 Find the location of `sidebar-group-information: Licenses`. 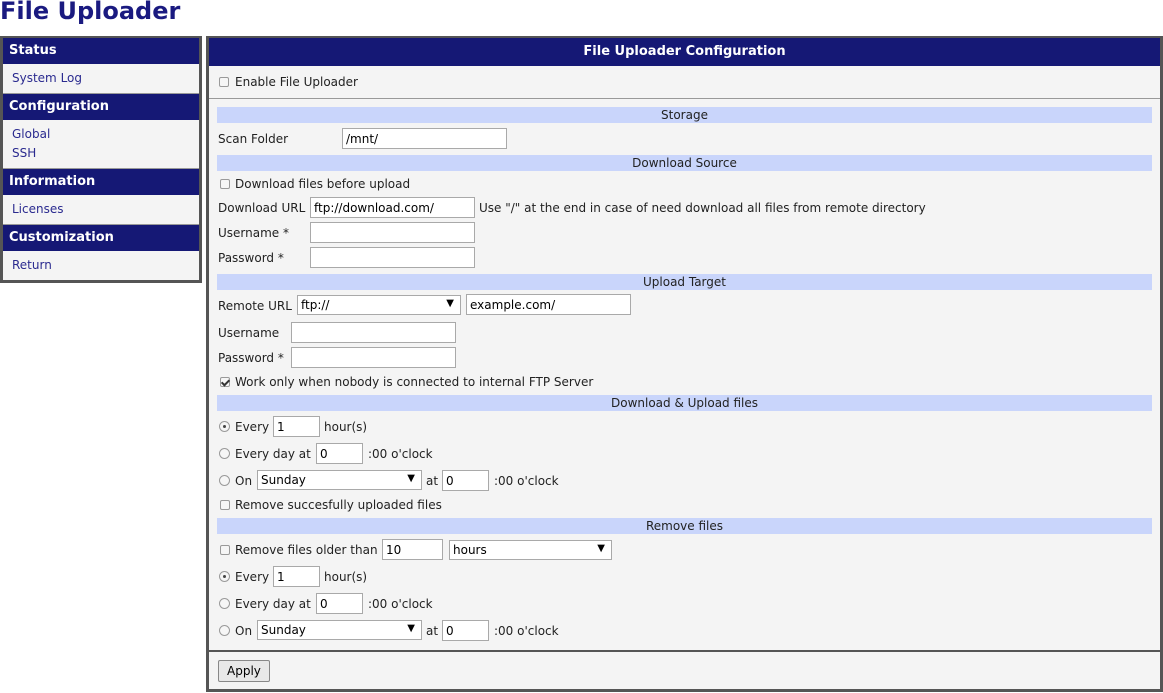

sidebar-group-information: Licenses is located at coordinates (101, 210).